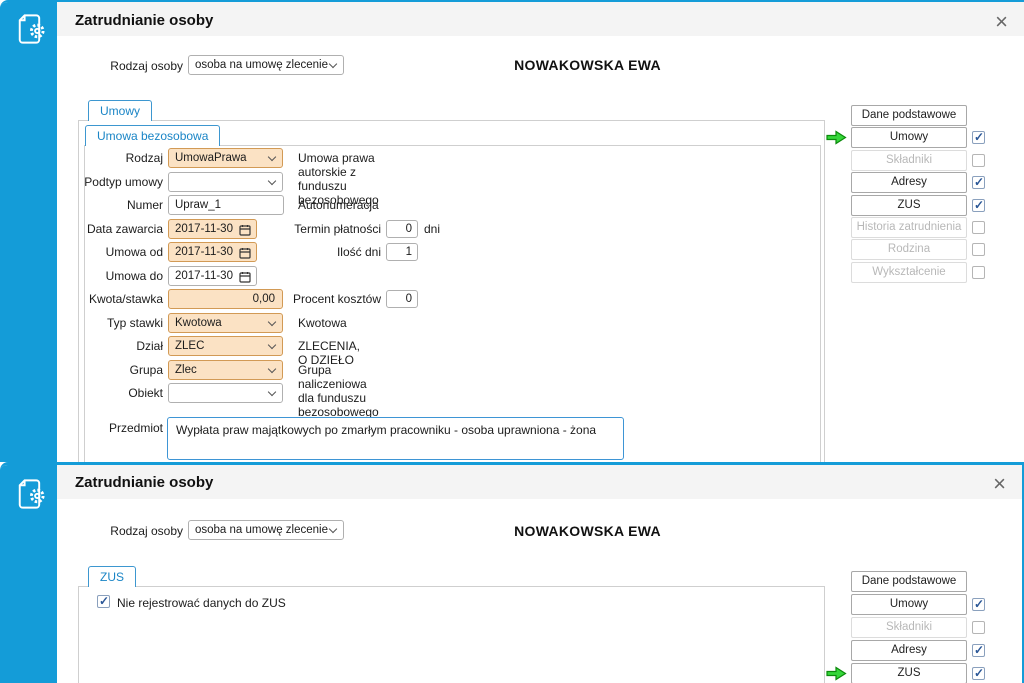 The height and width of the screenshot is (683, 1024). What do you see at coordinates (978, 272) in the screenshot?
I see `sidebar-checkbox-wyksztalcenie` at bounding box center [978, 272].